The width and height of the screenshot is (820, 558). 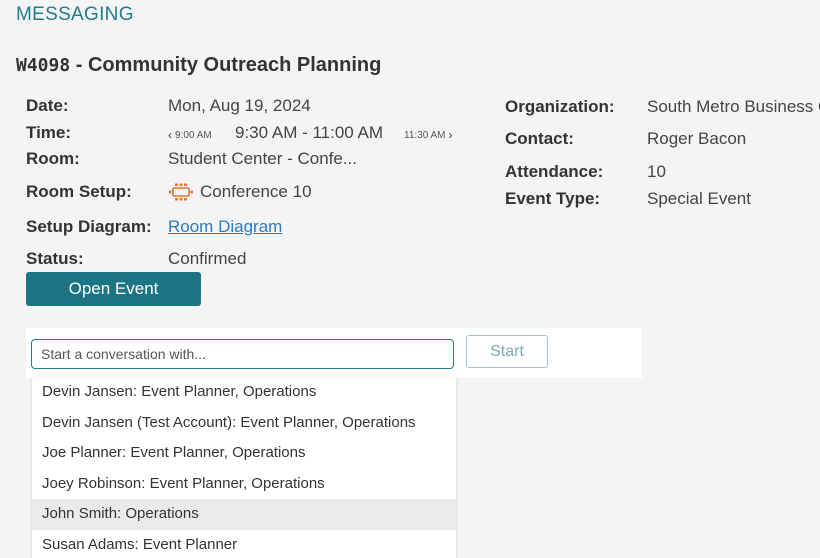 I want to click on recipient-option: Susan Adams: Event Planner, so click(x=244, y=544).